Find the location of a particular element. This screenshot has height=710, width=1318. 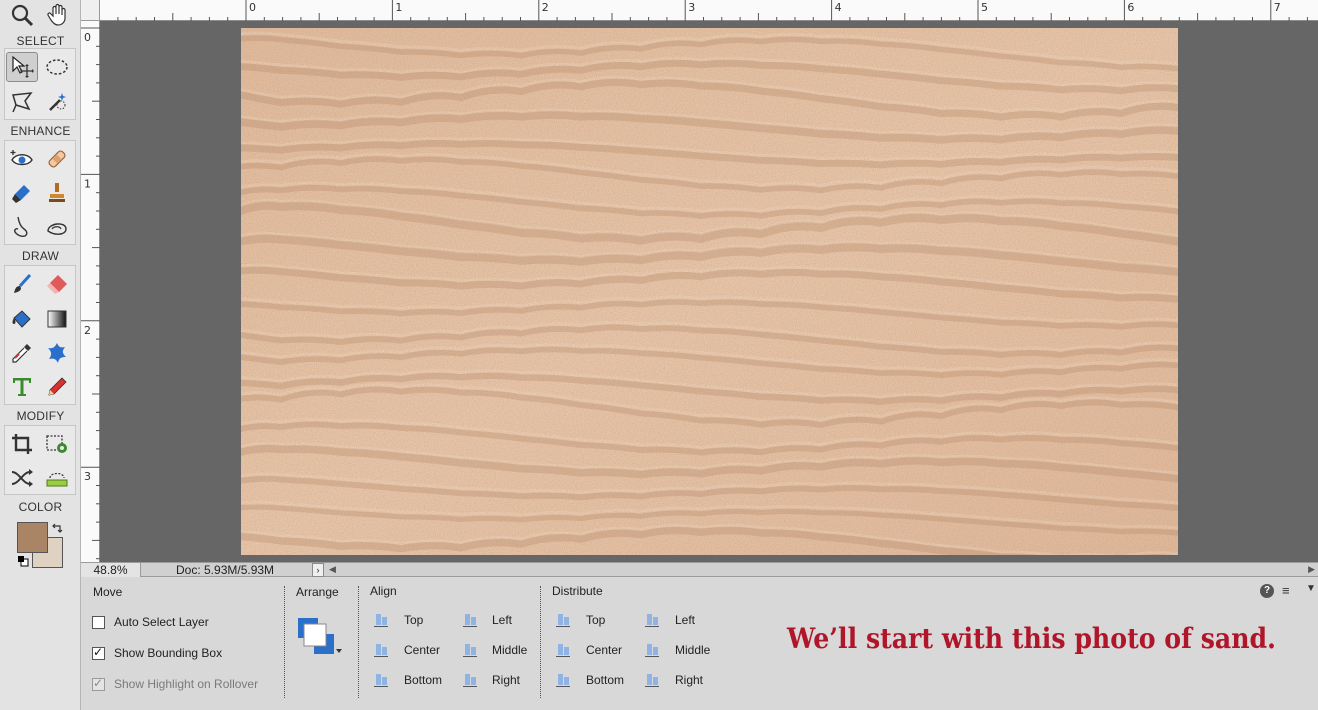

content-move-icon is located at coordinates (22, 478).